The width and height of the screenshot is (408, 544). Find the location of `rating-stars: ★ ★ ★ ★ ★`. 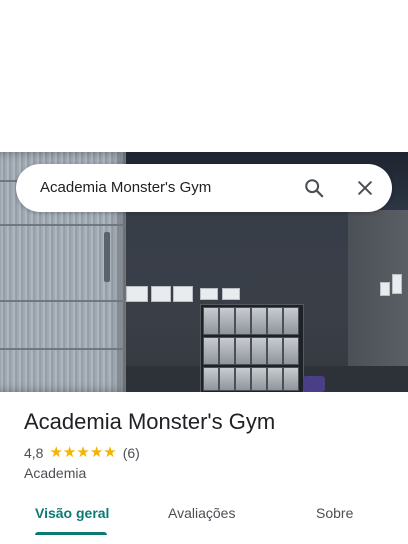

rating-stars: ★ ★ ★ ★ ★ is located at coordinates (82, 453).